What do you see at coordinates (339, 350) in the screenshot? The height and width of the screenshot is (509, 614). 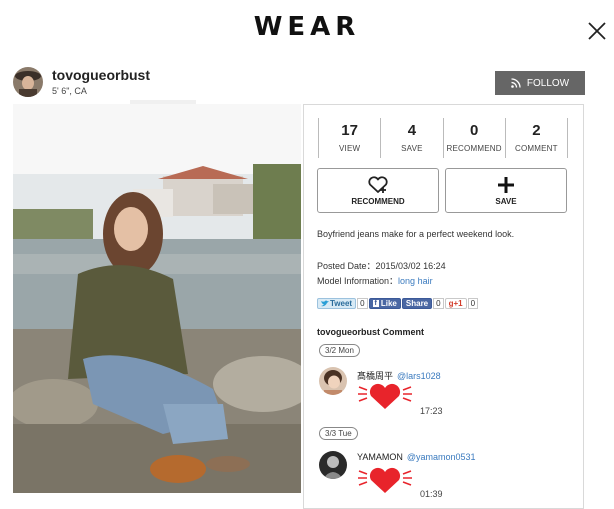 I see `comment-date-badge: 3/2 Mon` at bounding box center [339, 350].